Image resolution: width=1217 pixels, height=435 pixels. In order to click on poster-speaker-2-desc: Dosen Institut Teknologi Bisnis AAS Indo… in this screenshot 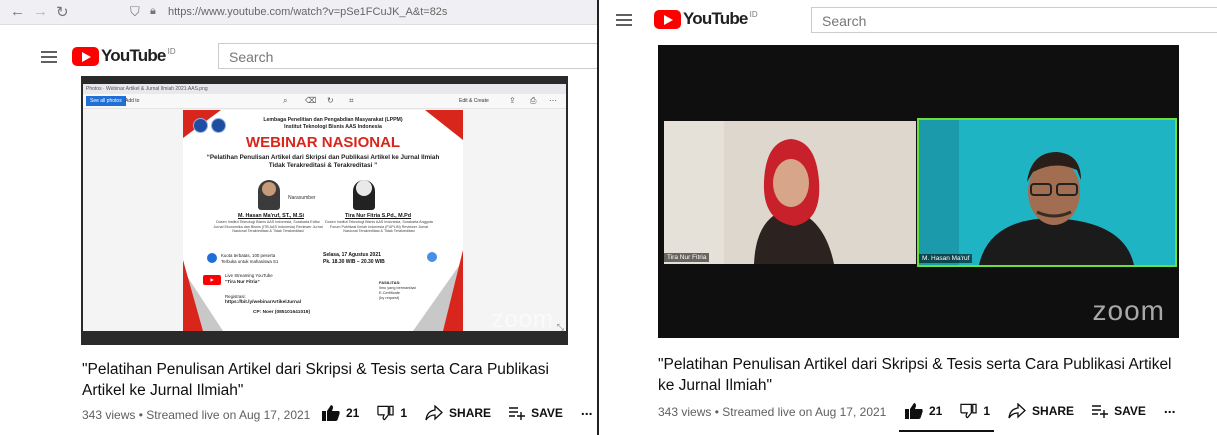, I will do `click(379, 227)`.